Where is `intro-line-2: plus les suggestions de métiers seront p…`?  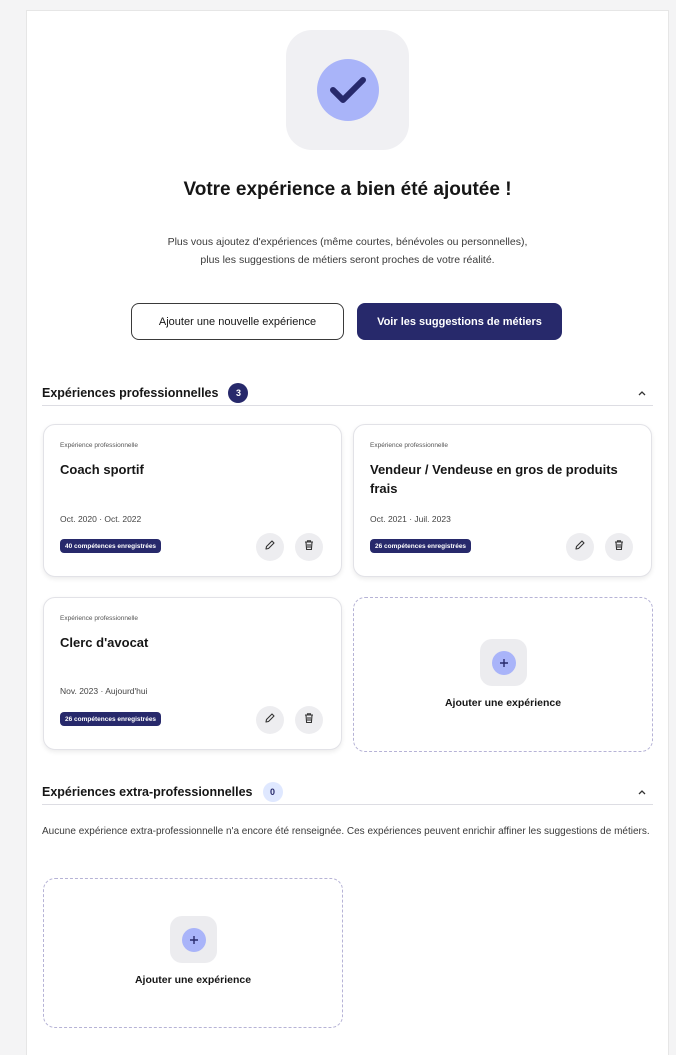
intro-line-2: plus les suggestions de métiers seront p… is located at coordinates (347, 260).